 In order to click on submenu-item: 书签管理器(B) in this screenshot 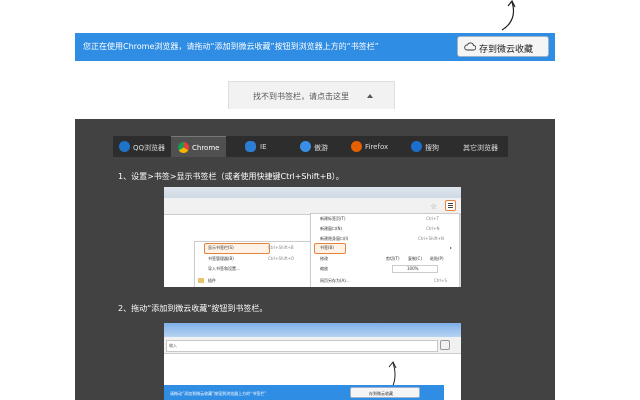, I will do `click(221, 258)`.